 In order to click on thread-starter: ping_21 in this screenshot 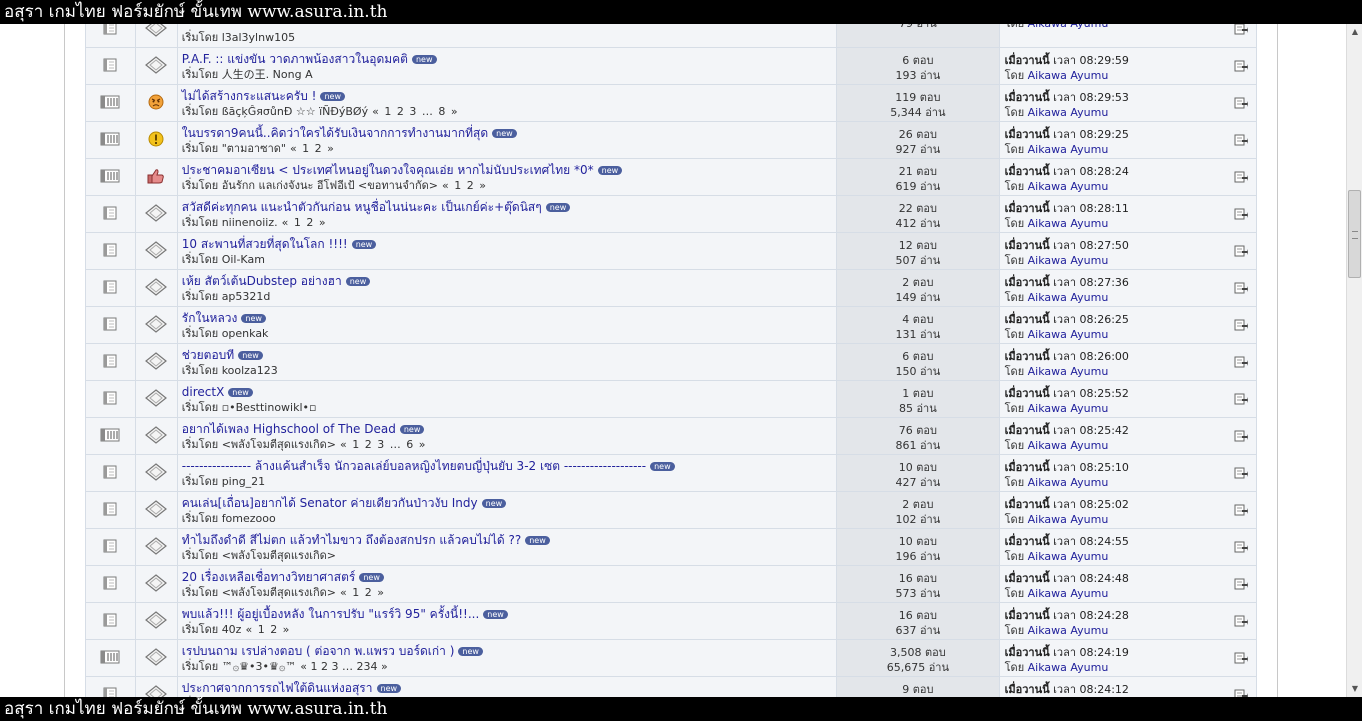, I will do `click(244, 481)`.